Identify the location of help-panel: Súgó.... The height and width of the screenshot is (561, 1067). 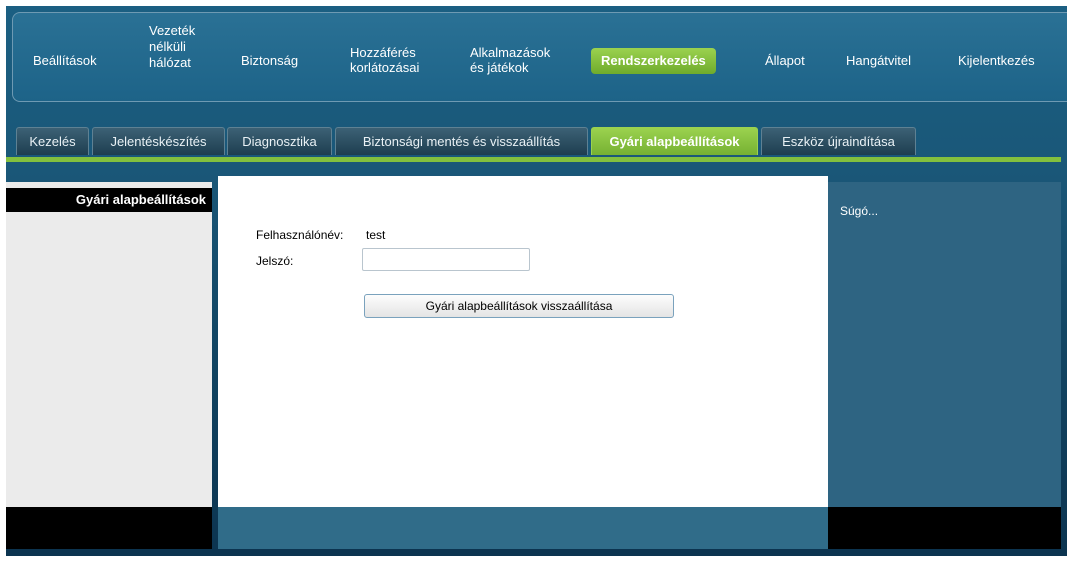
(944, 344).